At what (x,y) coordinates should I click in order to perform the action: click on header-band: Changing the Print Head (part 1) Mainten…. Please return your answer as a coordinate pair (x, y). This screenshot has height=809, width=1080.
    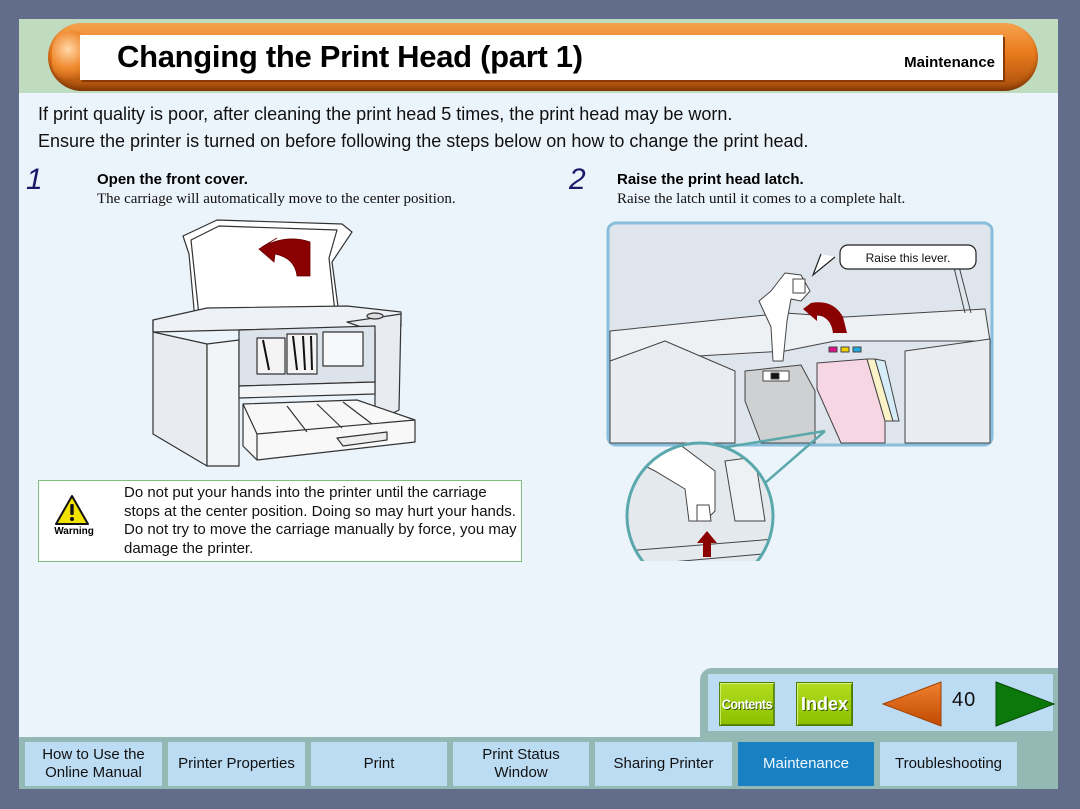
    Looking at the image, I should click on (538, 56).